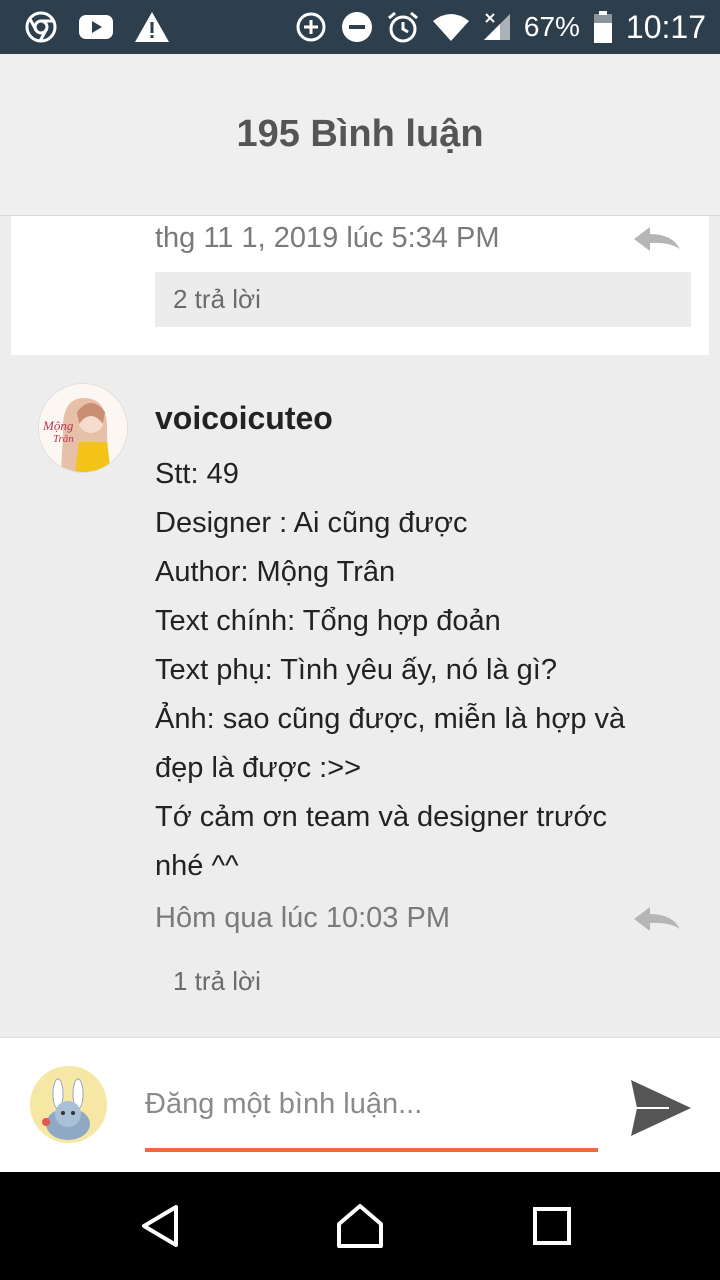  I want to click on send-button, so click(661, 1108).